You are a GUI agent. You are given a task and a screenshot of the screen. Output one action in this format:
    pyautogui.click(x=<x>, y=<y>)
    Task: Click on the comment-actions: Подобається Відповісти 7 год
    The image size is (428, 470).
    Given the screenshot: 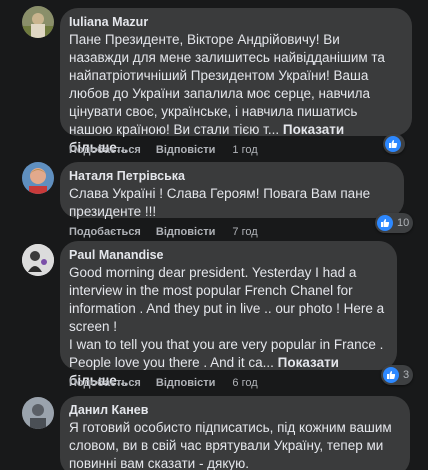 What is the action you would take?
    pyautogui.click(x=169, y=232)
    